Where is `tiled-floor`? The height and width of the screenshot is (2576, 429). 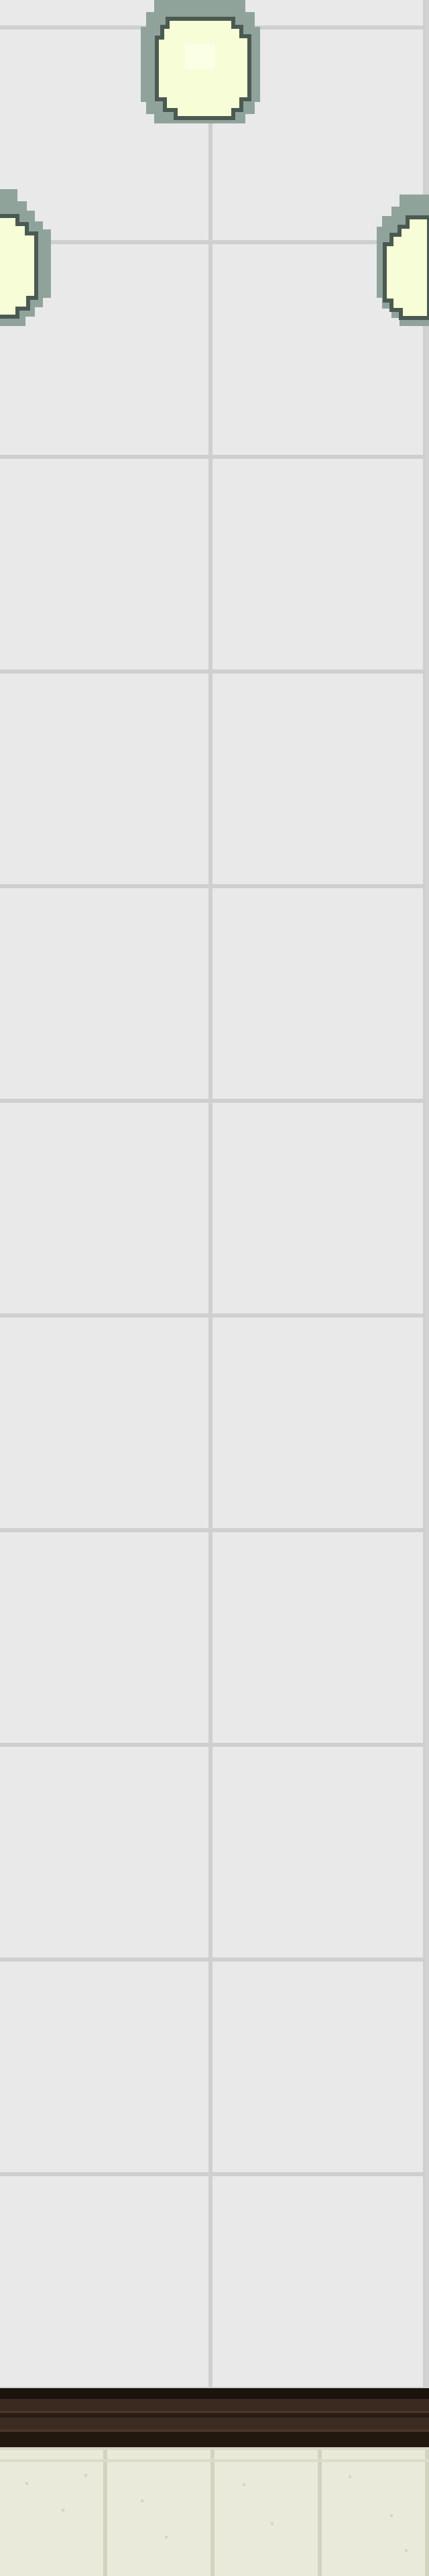 tiled-floor is located at coordinates (214, 2511).